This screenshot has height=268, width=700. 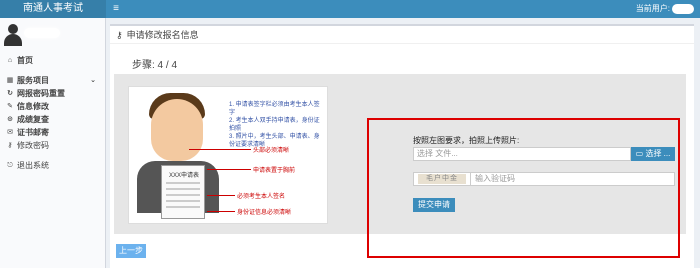 I want to click on captcha-input: 输入验证码, so click(x=570, y=179).